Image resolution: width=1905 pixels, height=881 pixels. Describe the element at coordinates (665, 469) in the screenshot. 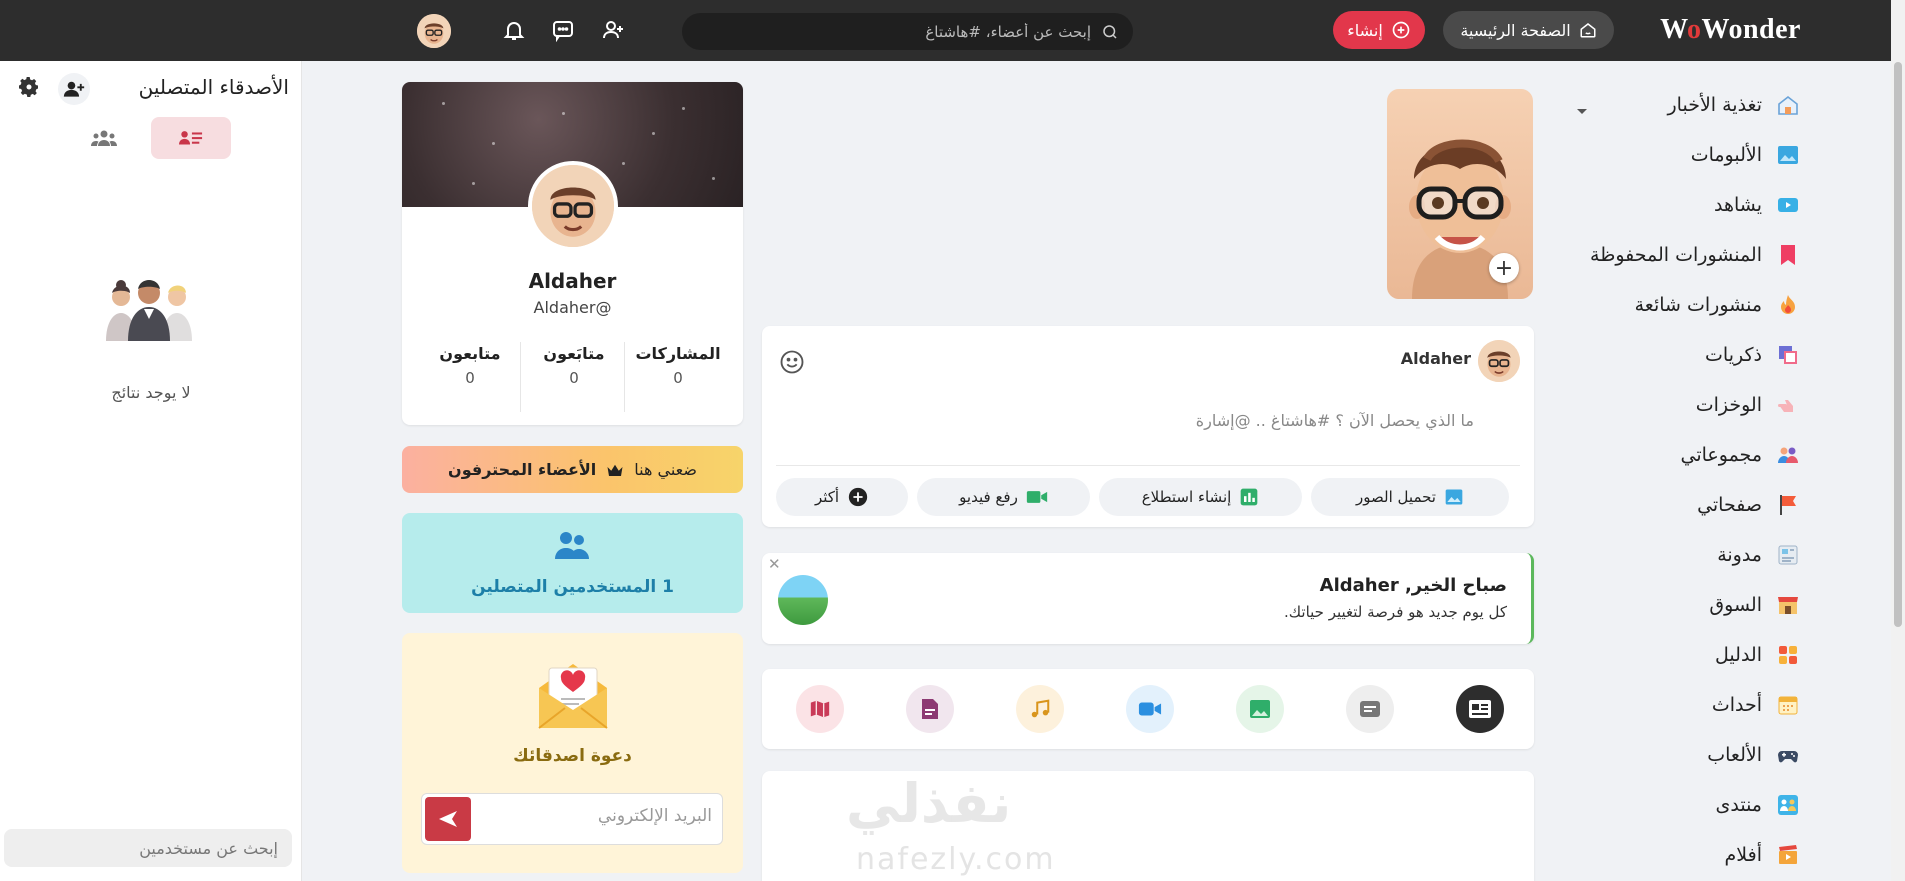

I see `pro-members-cta: ضعني هنا` at that location.